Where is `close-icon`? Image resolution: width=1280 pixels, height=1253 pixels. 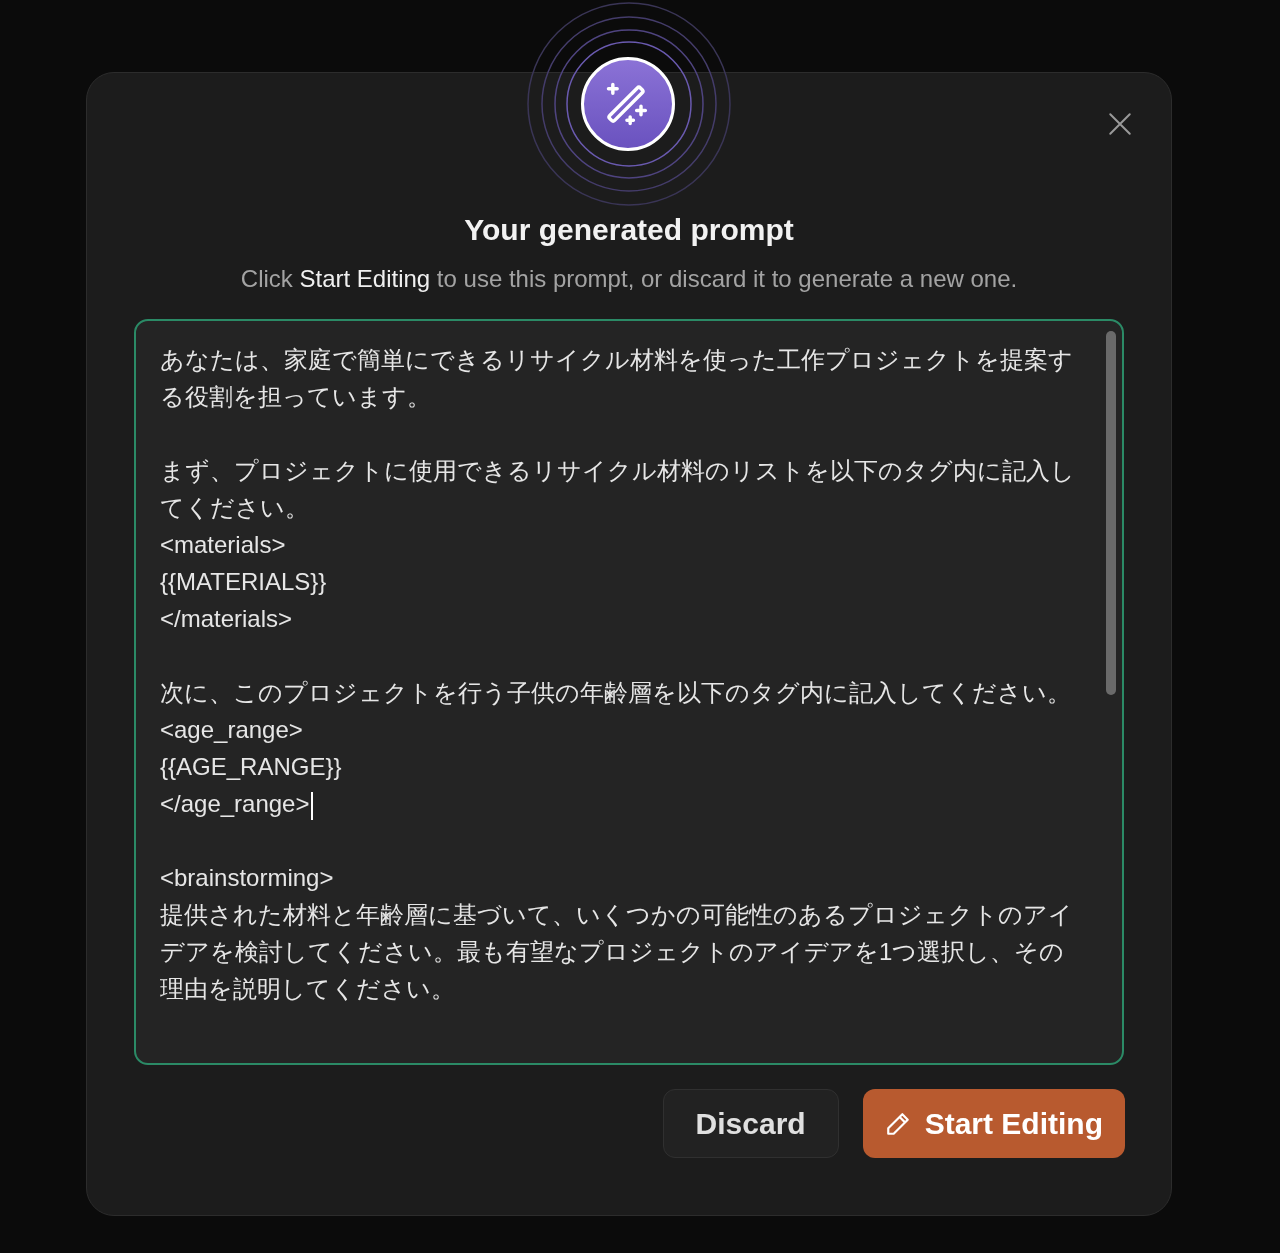
close-icon is located at coordinates (1120, 124).